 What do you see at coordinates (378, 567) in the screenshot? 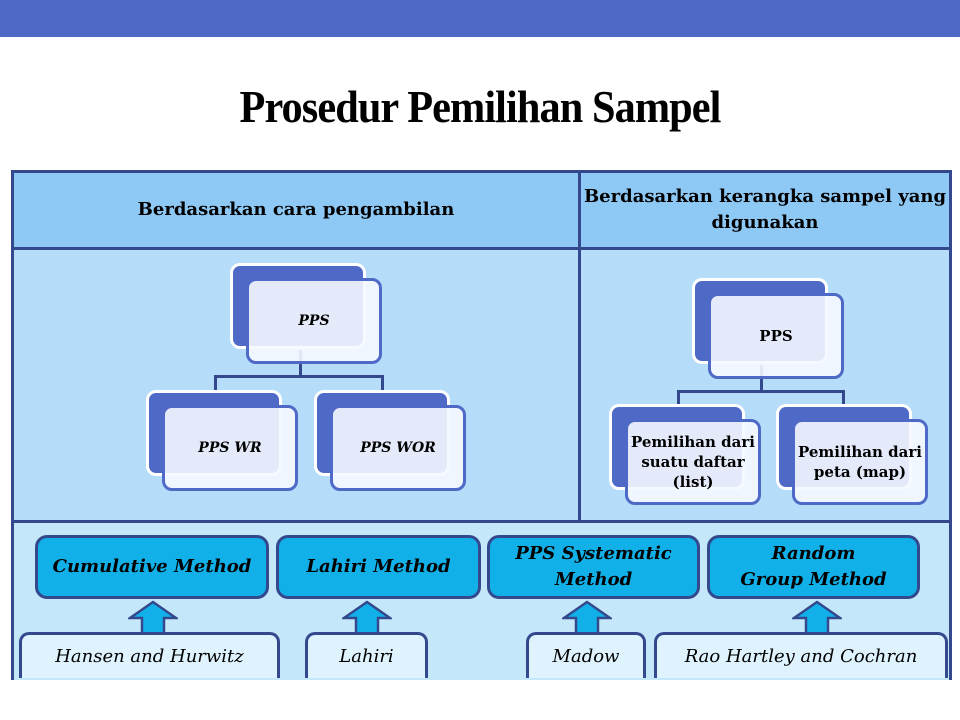
I see `method-box: Lahiri Method` at bounding box center [378, 567].